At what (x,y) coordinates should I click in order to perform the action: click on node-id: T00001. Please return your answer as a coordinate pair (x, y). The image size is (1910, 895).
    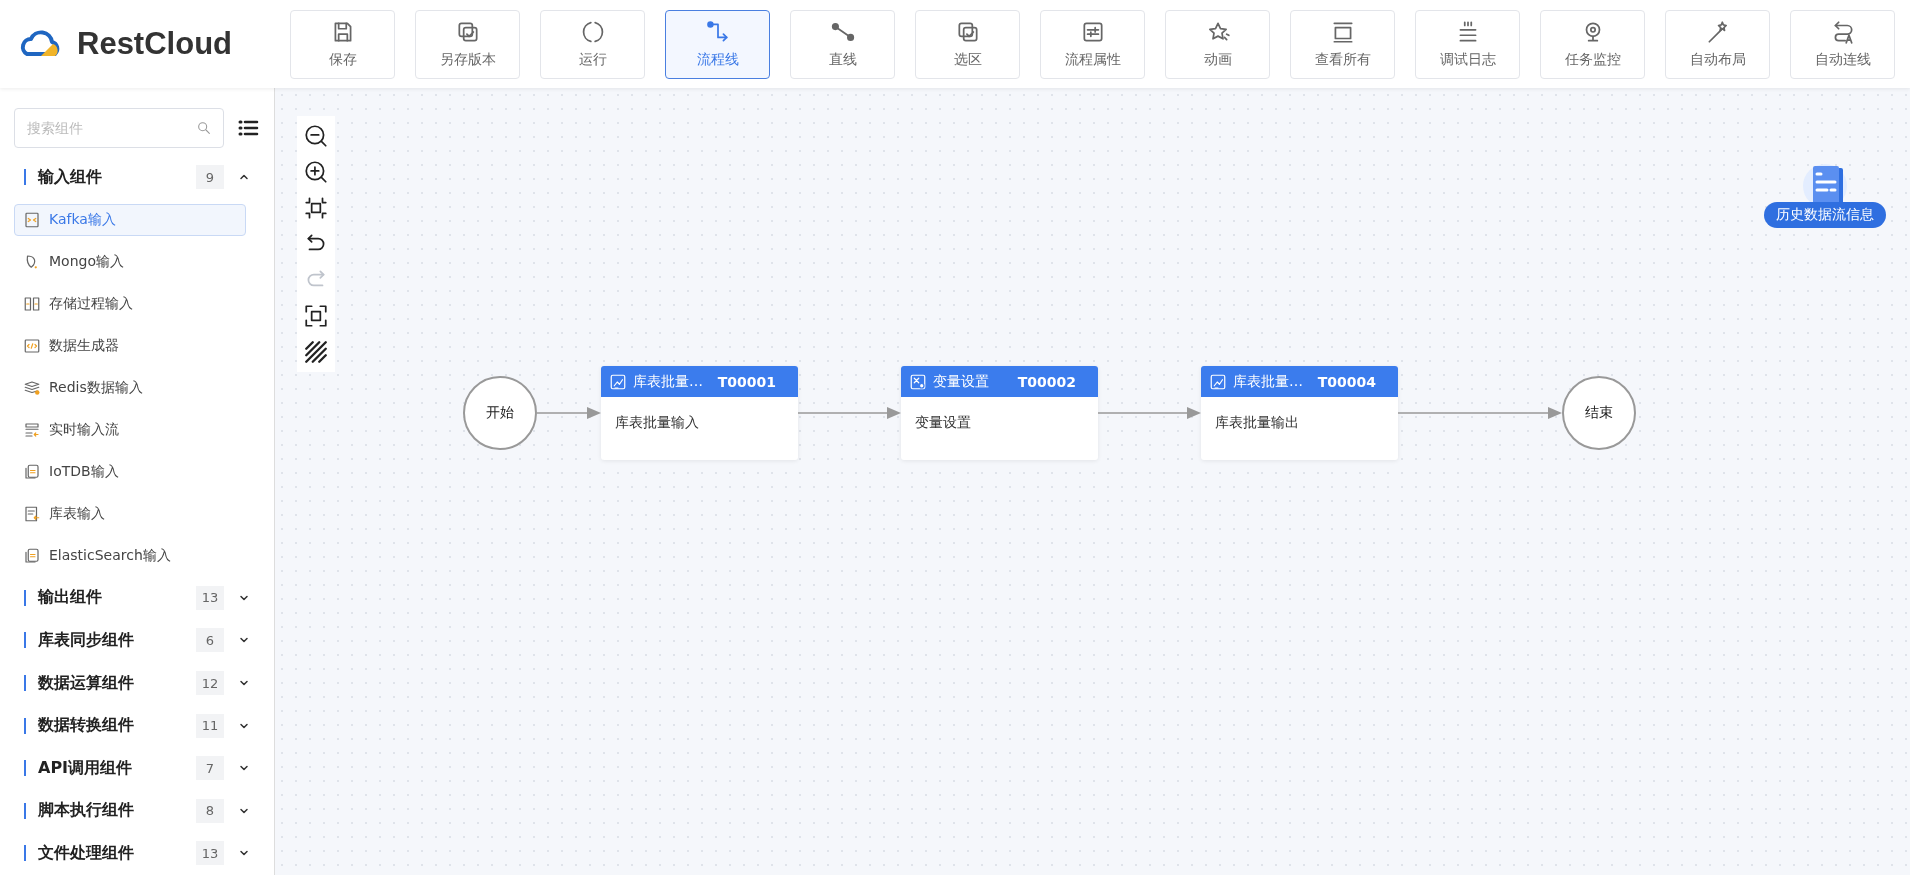
    Looking at the image, I should click on (747, 381).